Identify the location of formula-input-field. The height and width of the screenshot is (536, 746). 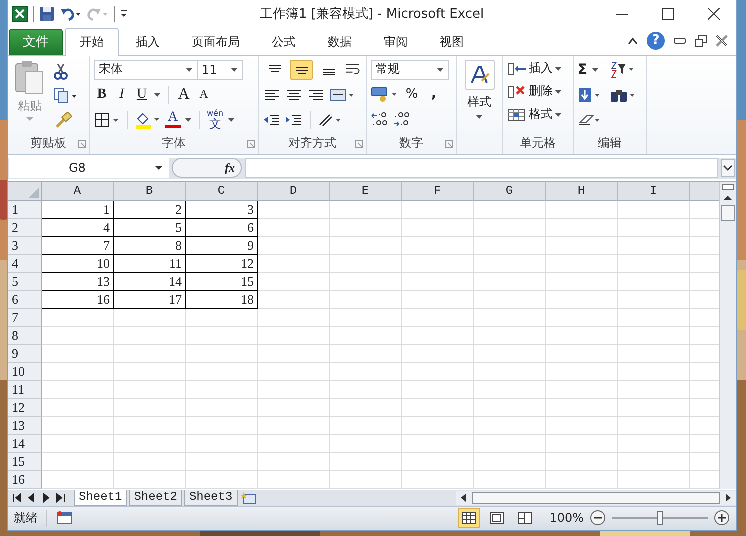
(481, 168).